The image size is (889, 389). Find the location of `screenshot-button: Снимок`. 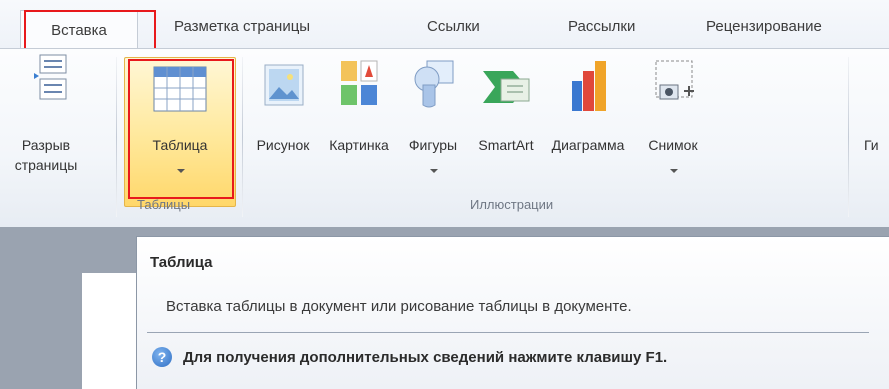

screenshot-button: Снимок is located at coordinates (673, 127).